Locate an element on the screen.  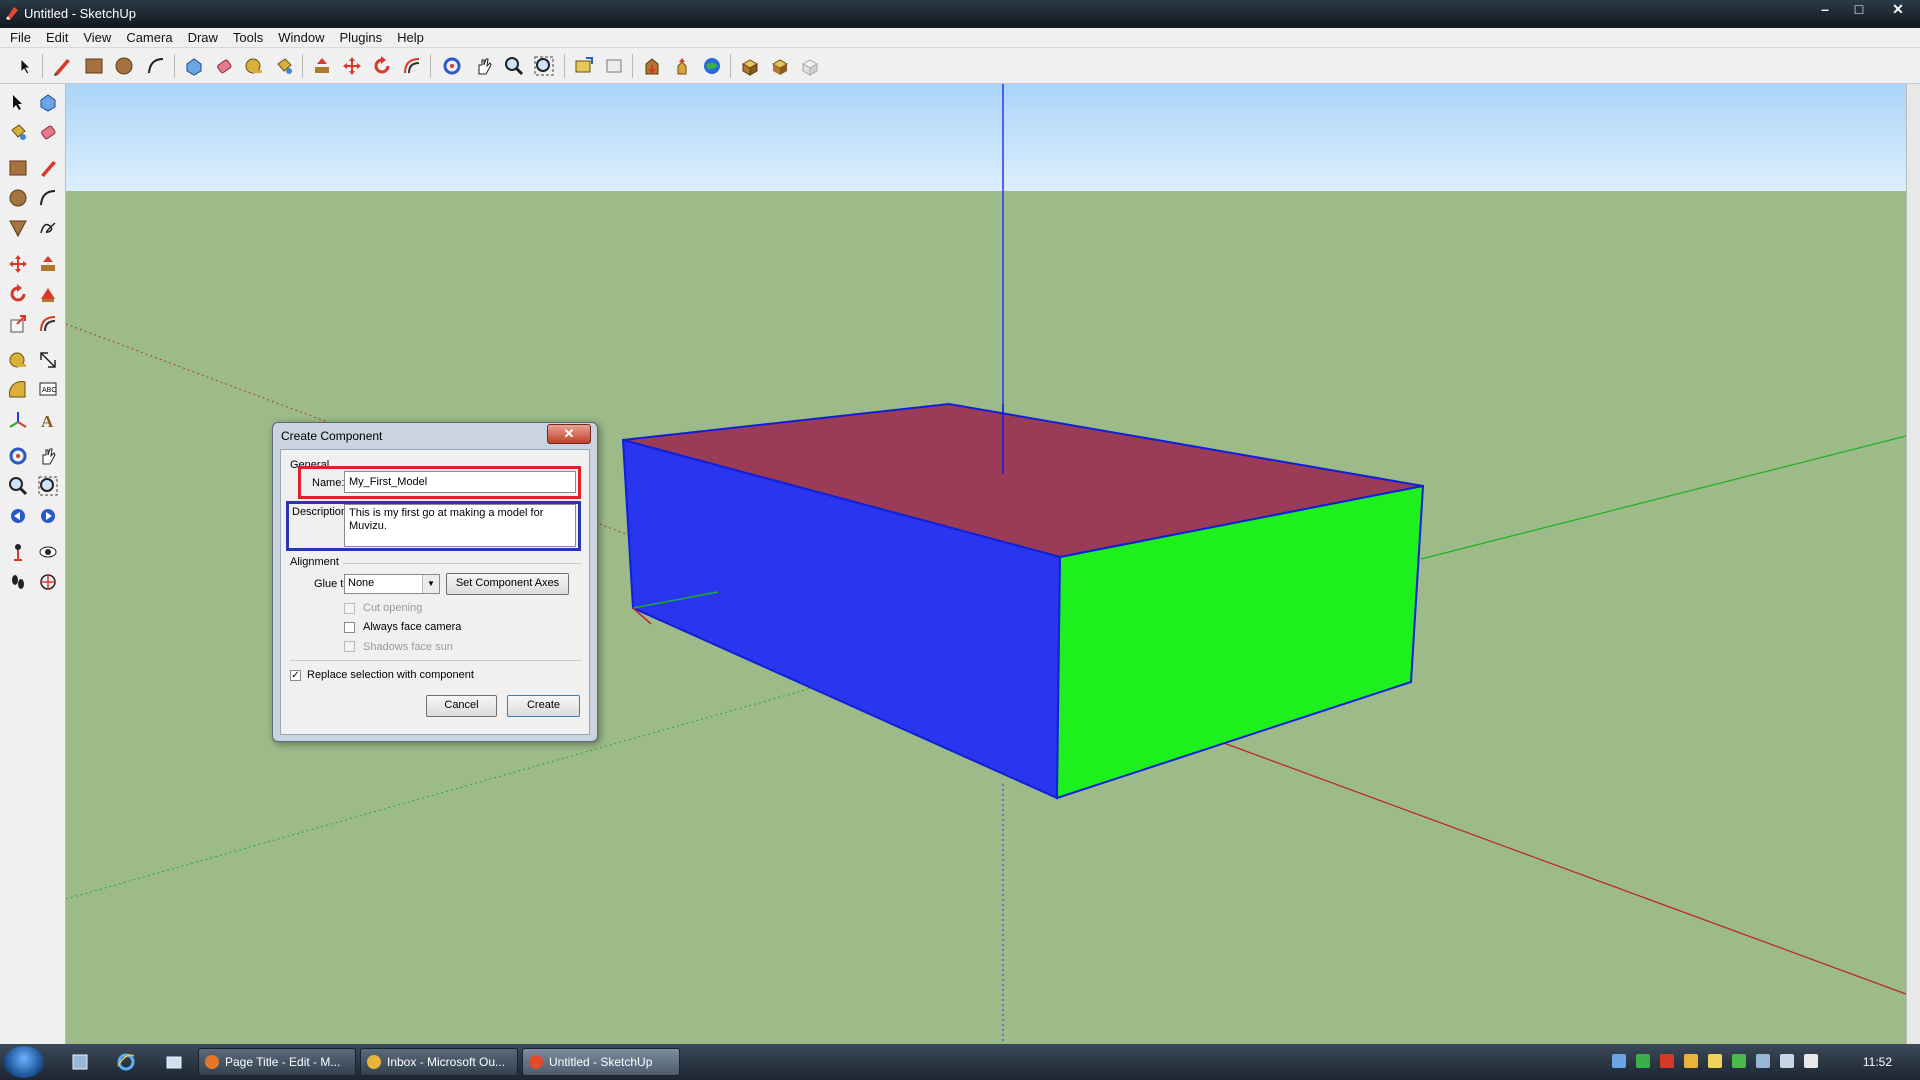
scale-tool-icon is located at coordinates (18, 324).